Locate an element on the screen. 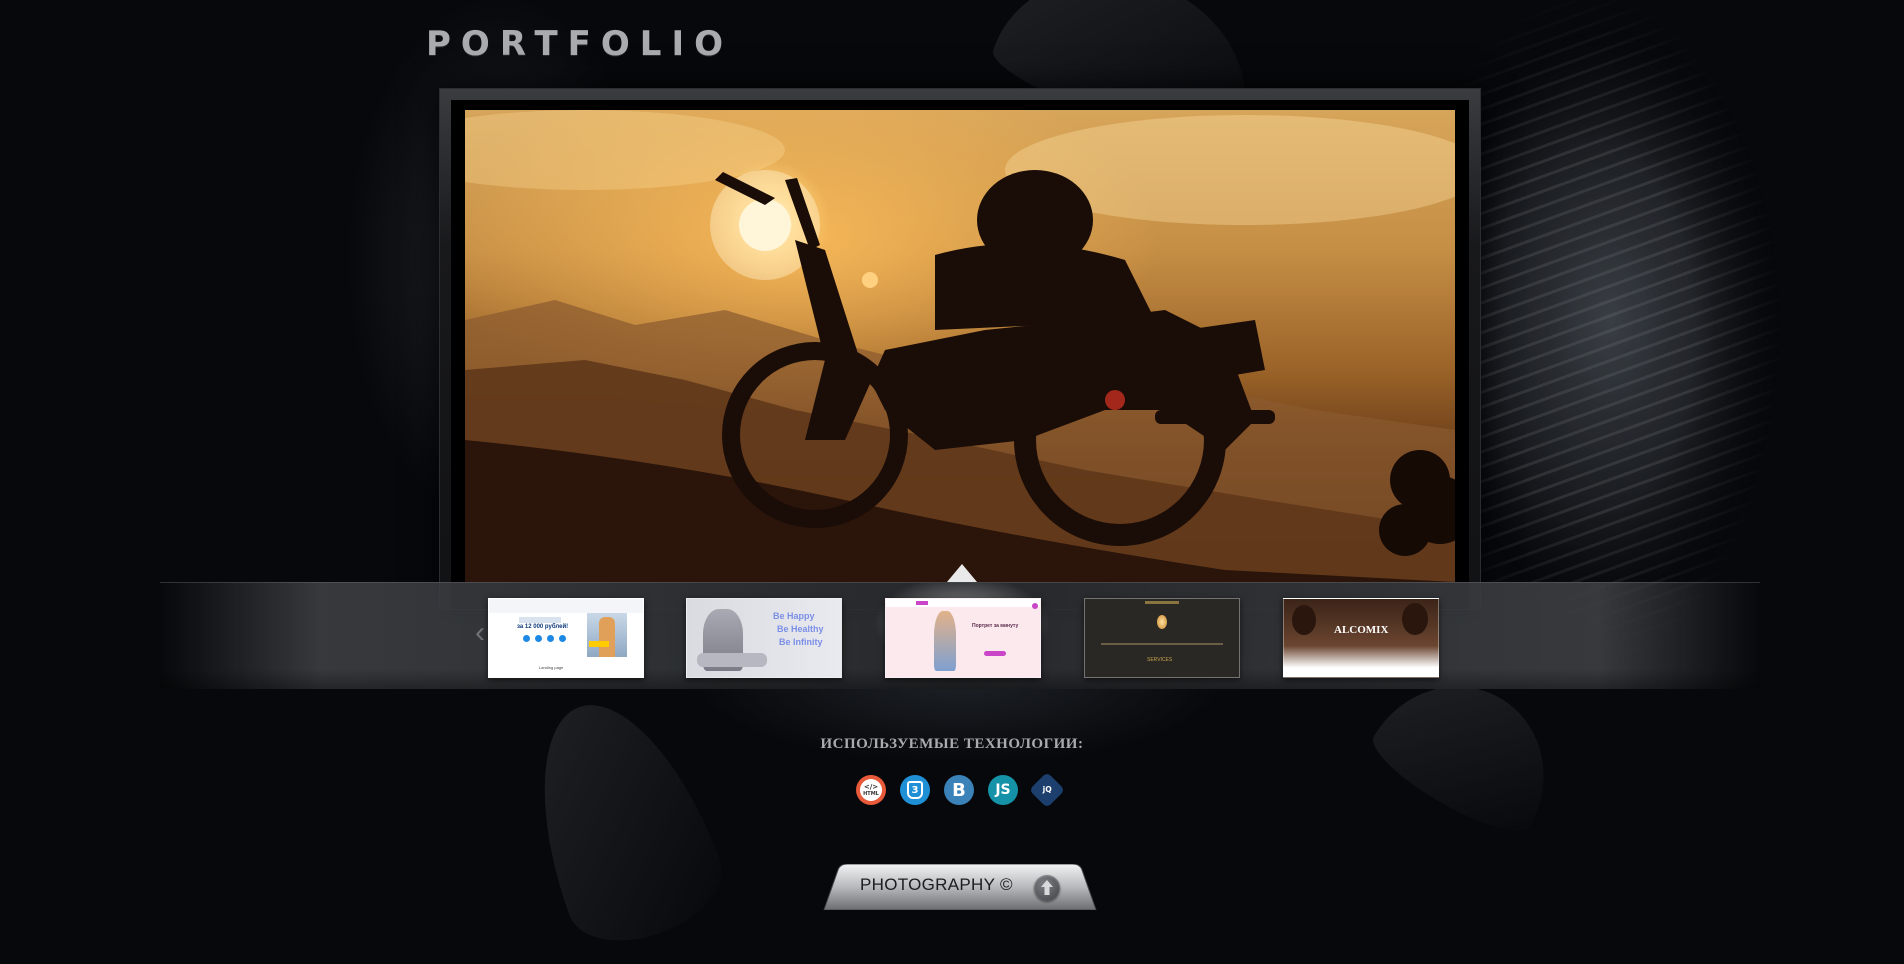  thumb-1-heading: за 12 000 рублей! is located at coordinates (543, 627).